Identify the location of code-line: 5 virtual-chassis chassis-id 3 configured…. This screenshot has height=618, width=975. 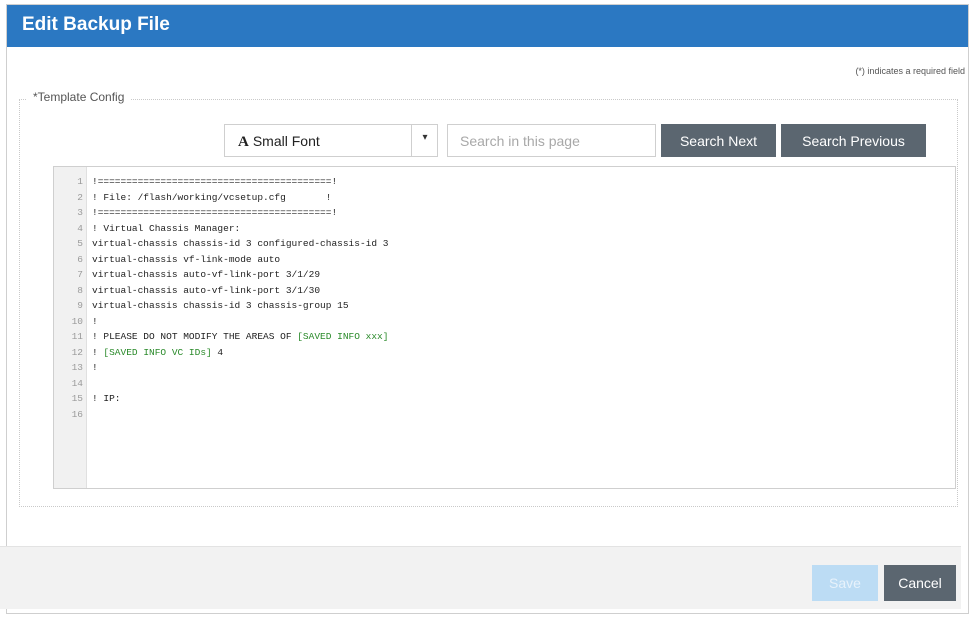
(484, 243).